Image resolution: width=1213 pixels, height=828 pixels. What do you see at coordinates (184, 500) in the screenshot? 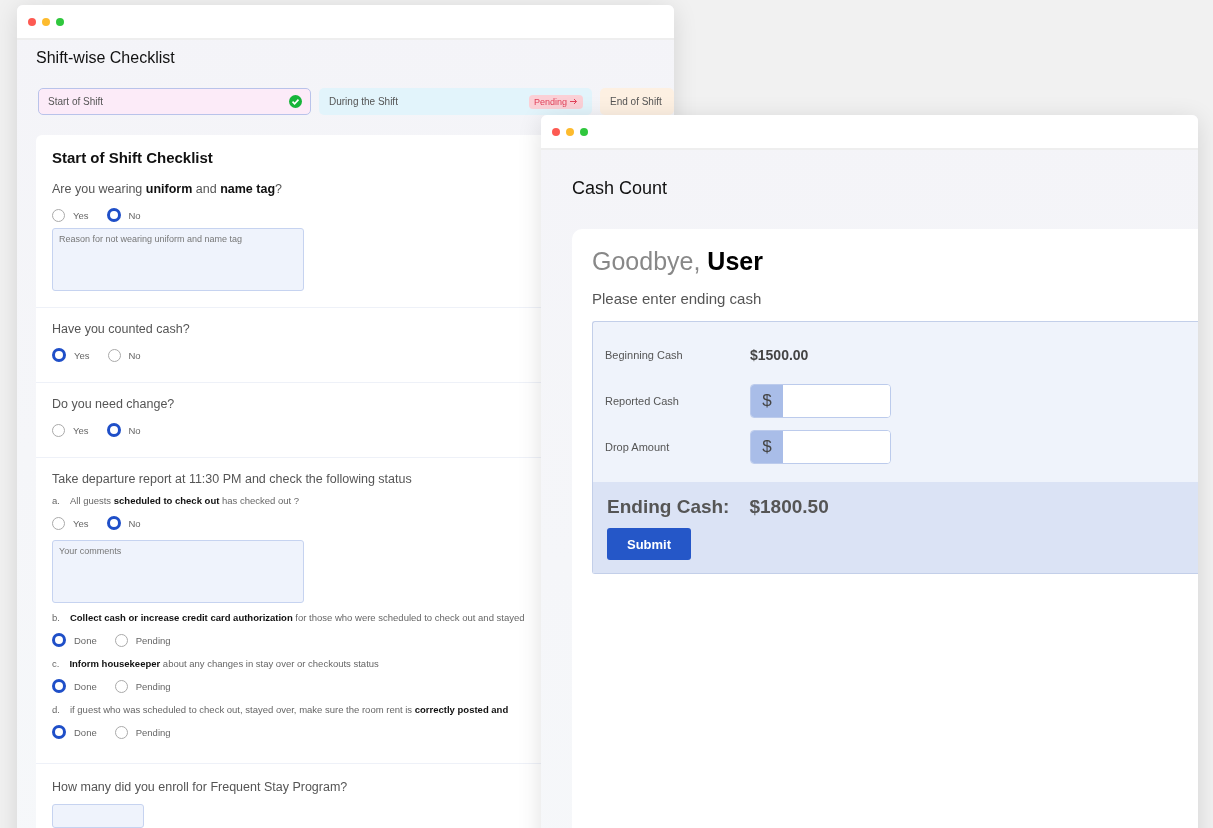
I see `step-text: All guests scheduled to check out has checked out ?` at bounding box center [184, 500].